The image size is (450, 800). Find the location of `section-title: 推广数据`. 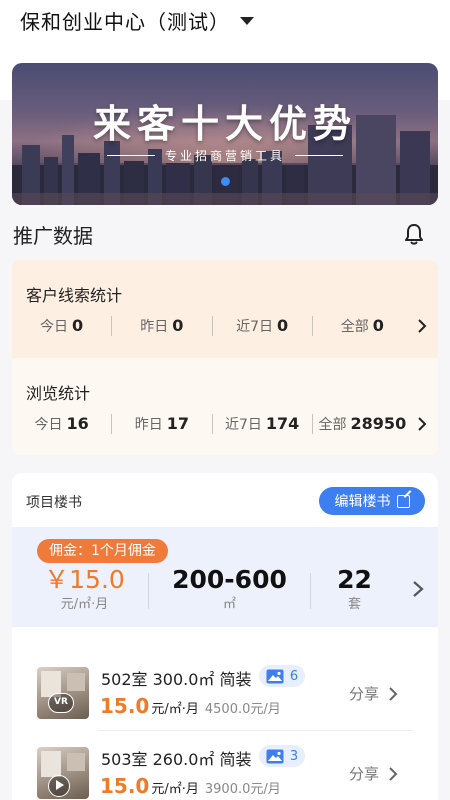

section-title: 推广数据 is located at coordinates (53, 236).